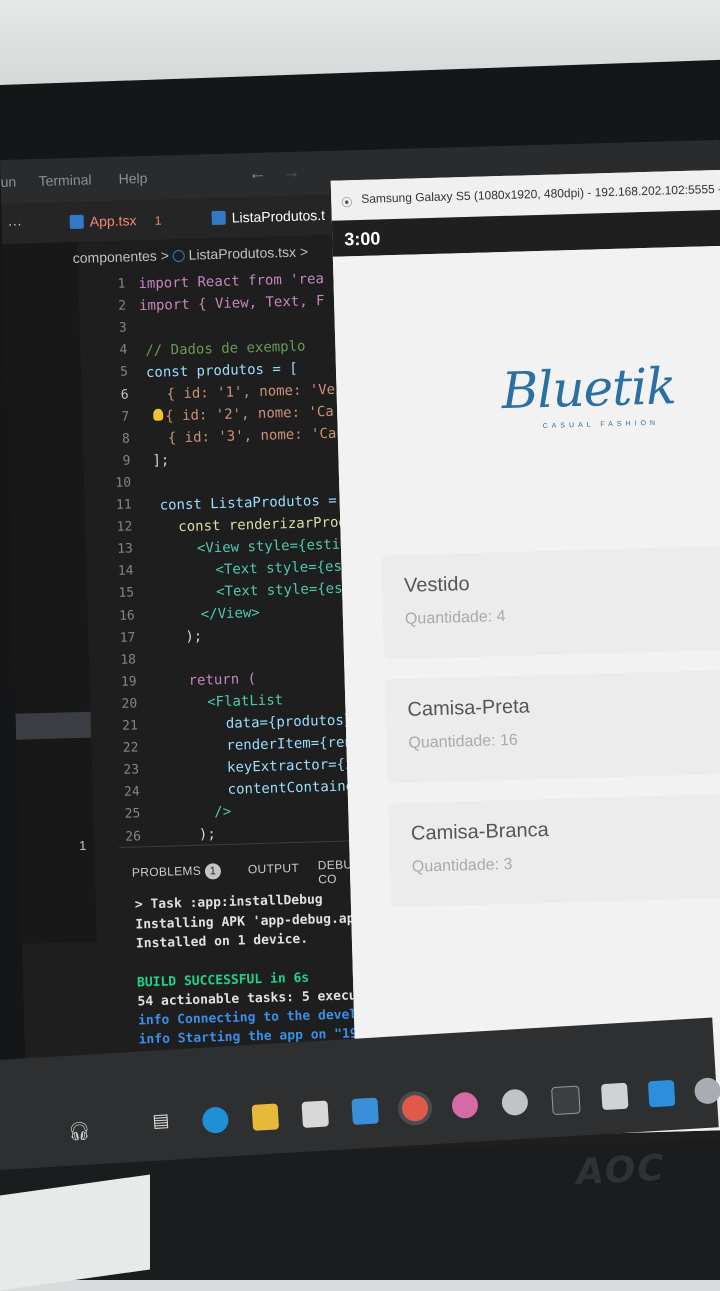 The height and width of the screenshot is (1291, 720). I want to click on back-arrow-icon: ←, so click(257, 173).